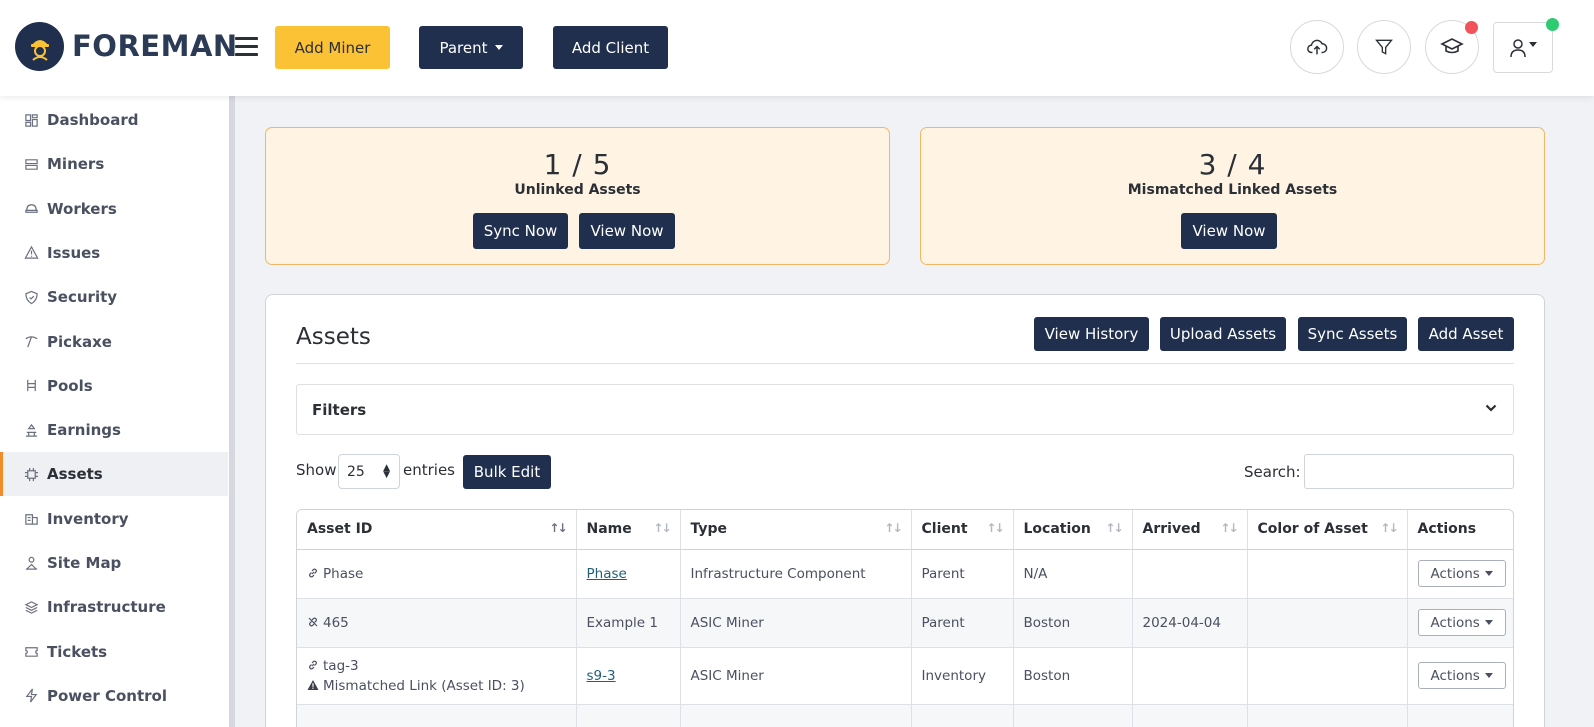 Image resolution: width=1594 pixels, height=727 pixels. I want to click on column-header-actions: Actions, so click(1460, 530).